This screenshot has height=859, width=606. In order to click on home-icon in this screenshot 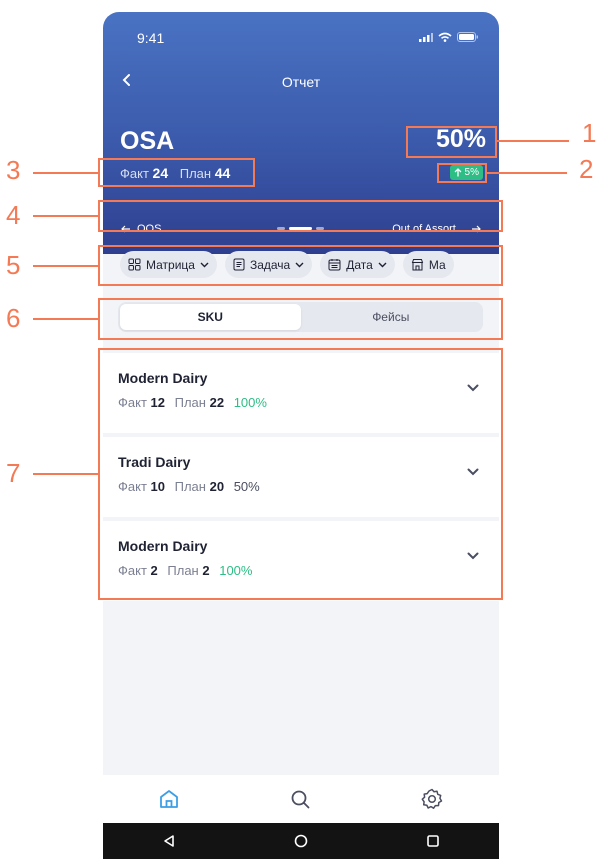, I will do `click(169, 799)`.